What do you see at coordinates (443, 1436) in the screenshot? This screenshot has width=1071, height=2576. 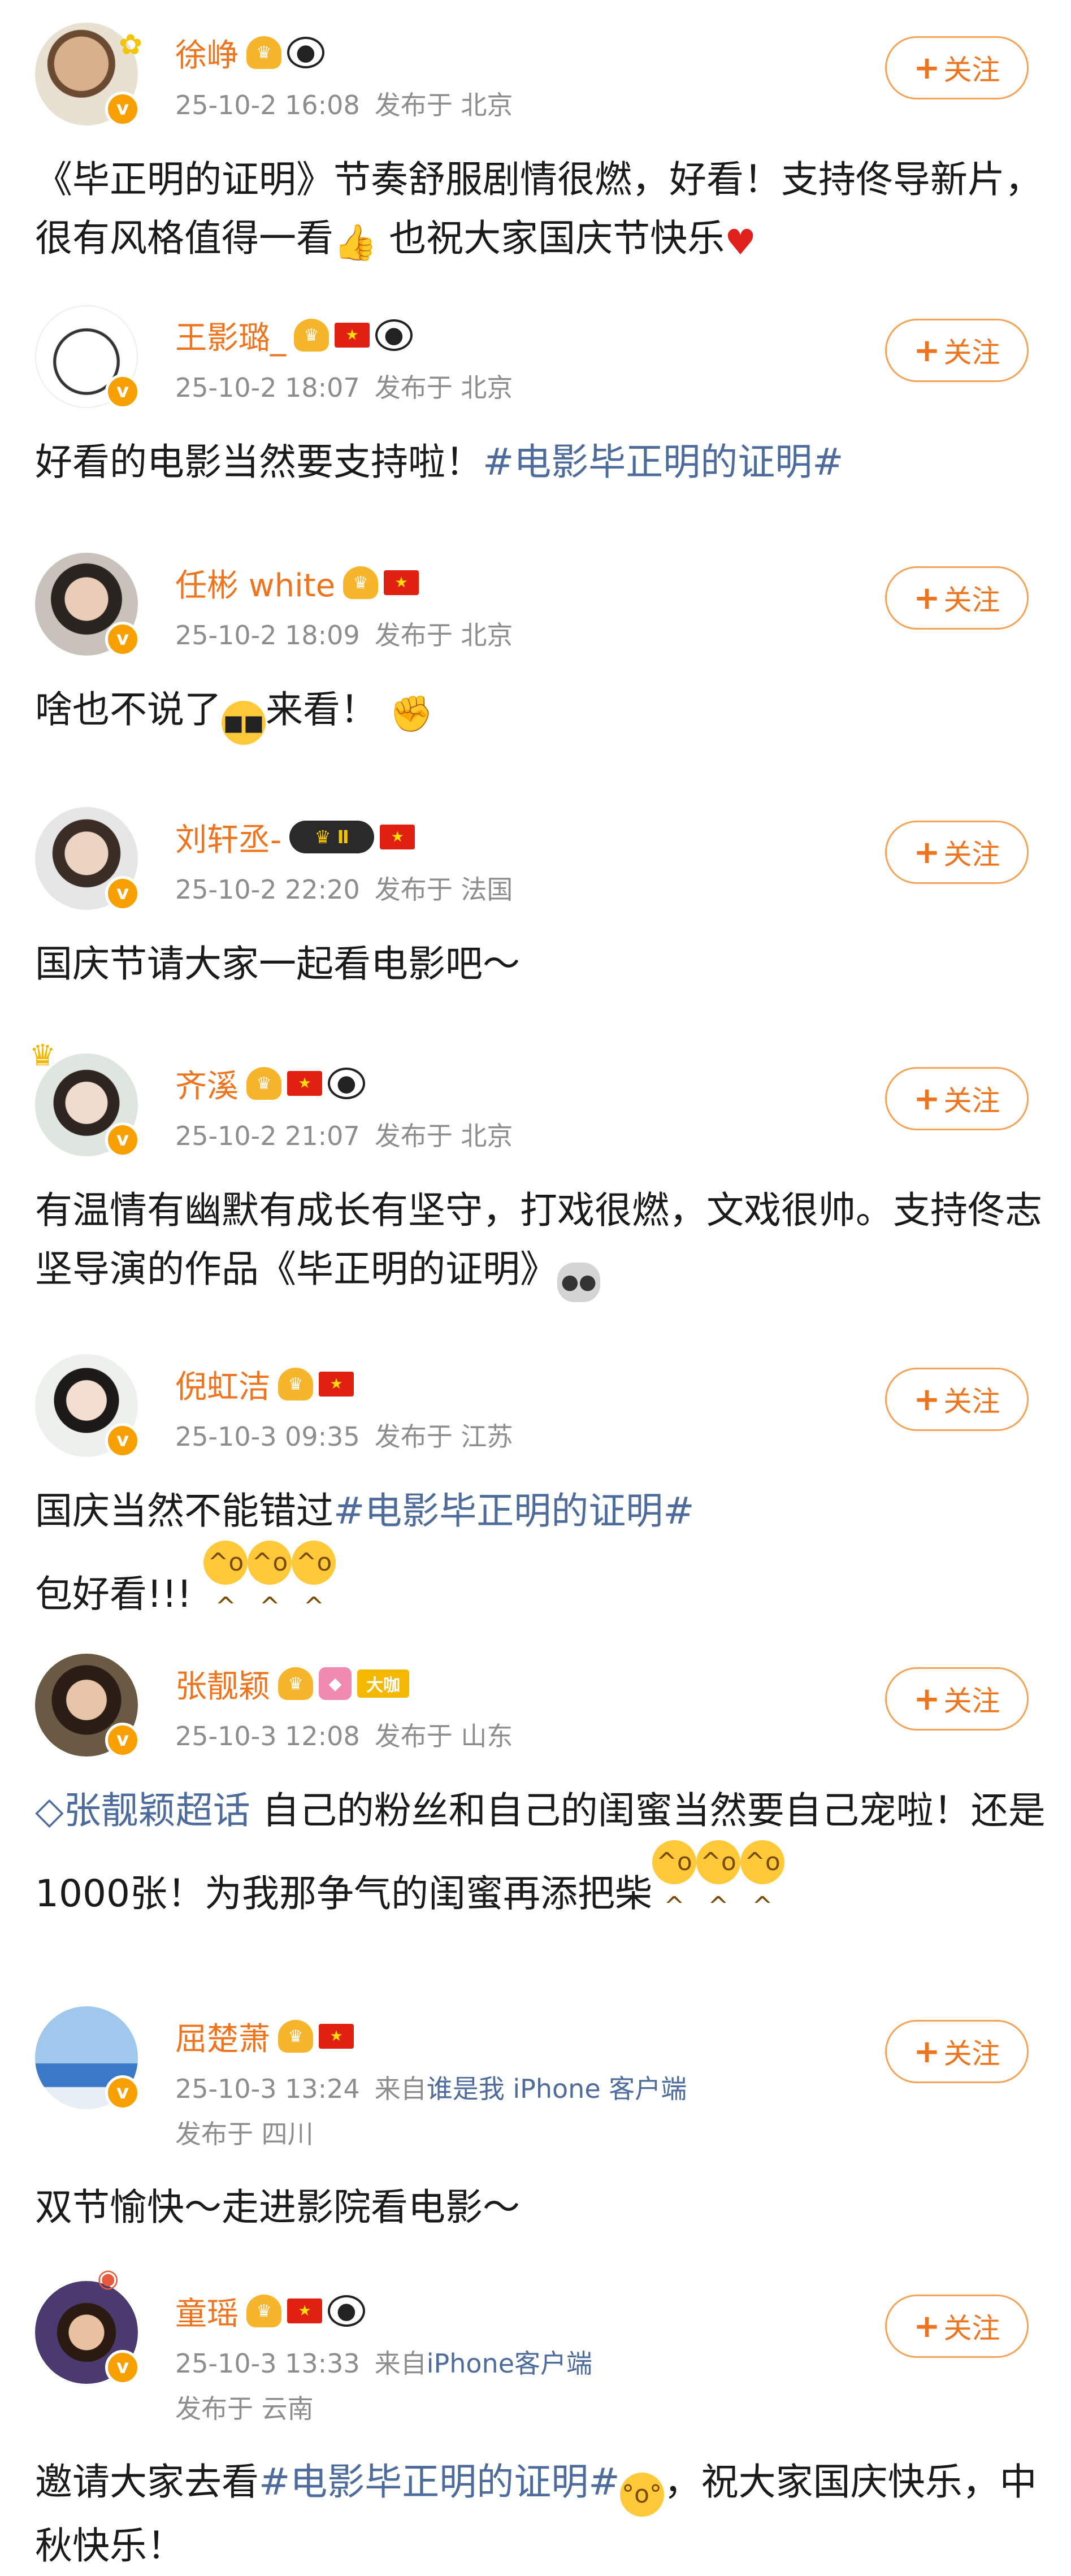 I see `post-location: 发布于 江苏` at bounding box center [443, 1436].